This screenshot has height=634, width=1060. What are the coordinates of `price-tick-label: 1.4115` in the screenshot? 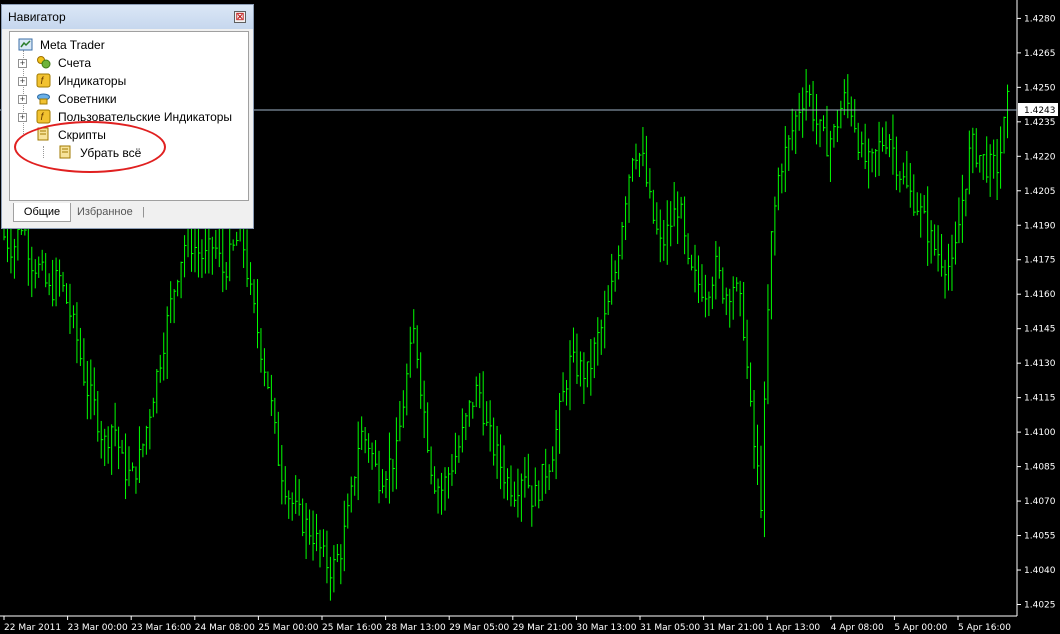 It's located at (1040, 399).